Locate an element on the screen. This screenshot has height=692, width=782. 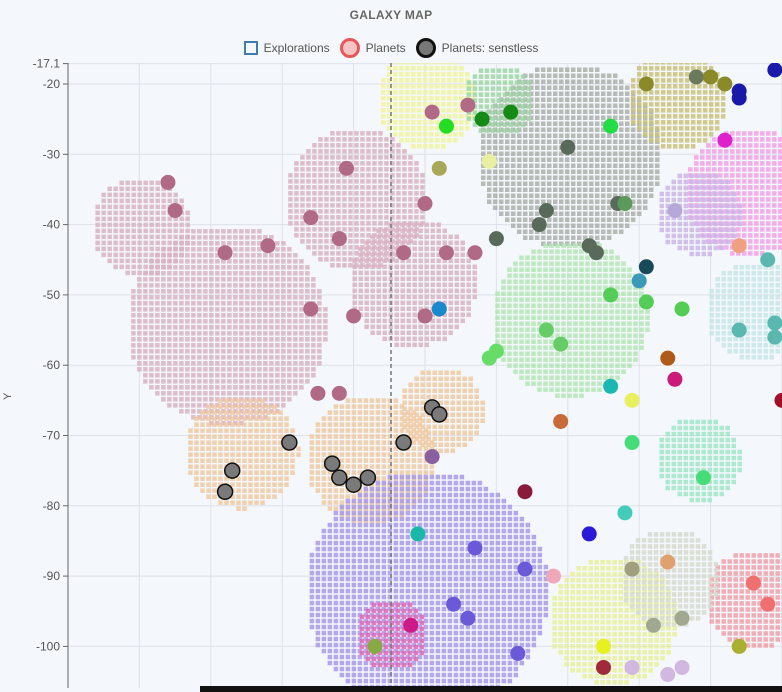
bottom-edge-bar is located at coordinates (491, 689).